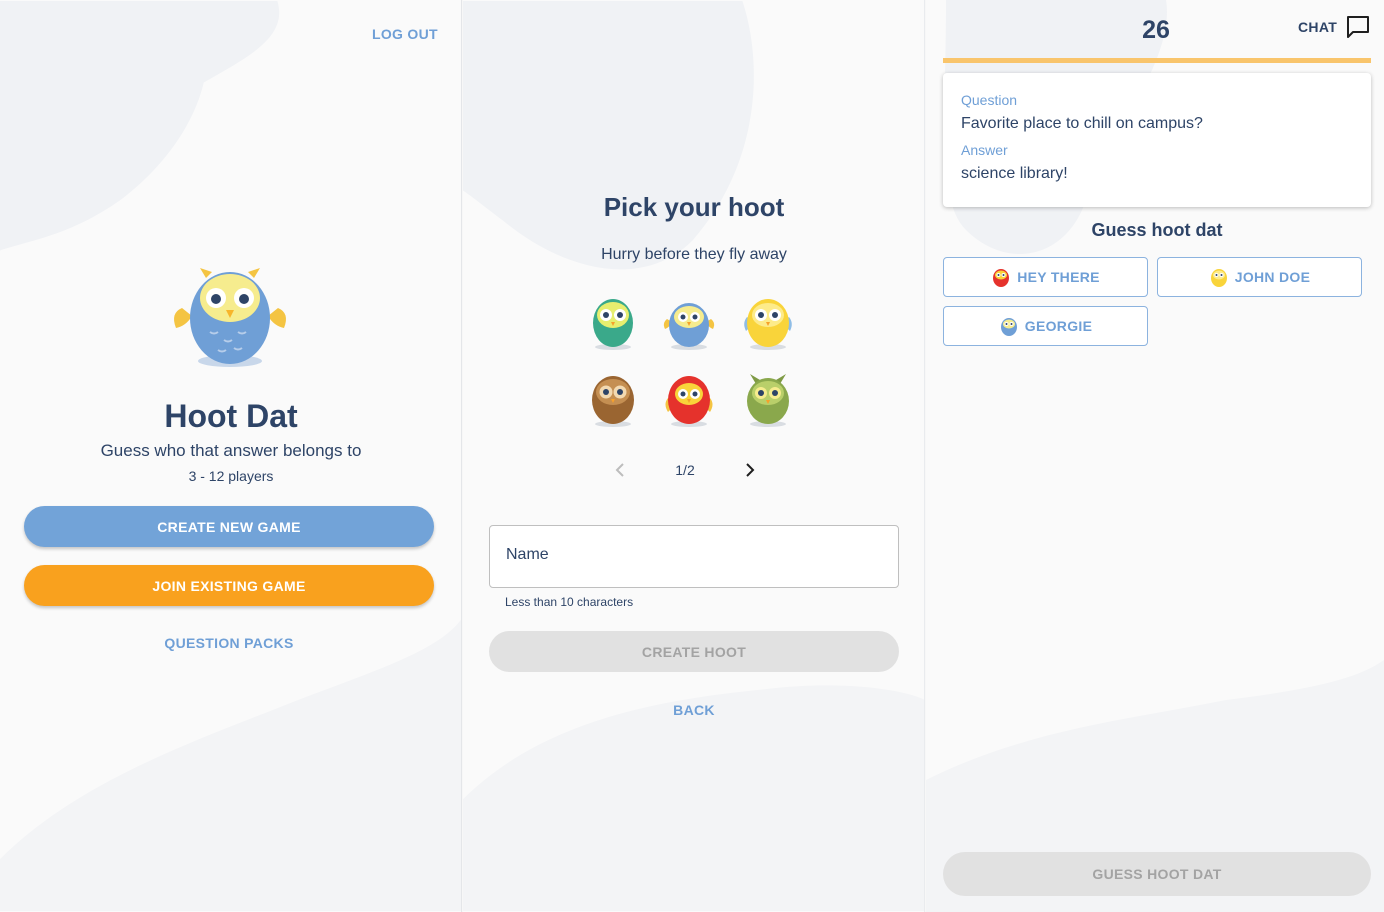  What do you see at coordinates (405, 34) in the screenshot?
I see `logout-button: LOG OUT` at bounding box center [405, 34].